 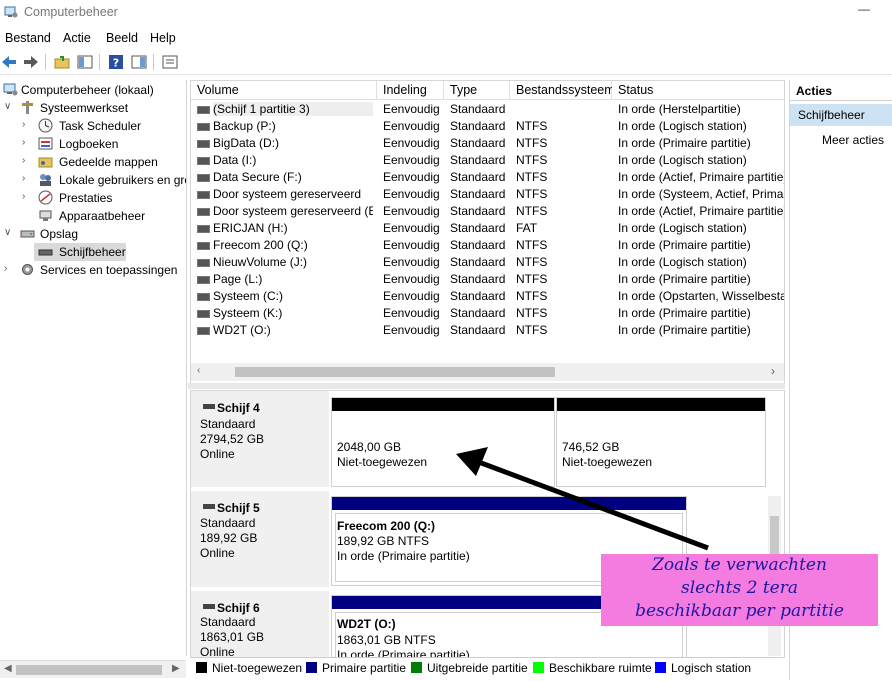 What do you see at coordinates (260, 540) in the screenshot?
I see `disk-label-schijf-5: Schijf 5 Standaard 189,92 GB Online` at bounding box center [260, 540].